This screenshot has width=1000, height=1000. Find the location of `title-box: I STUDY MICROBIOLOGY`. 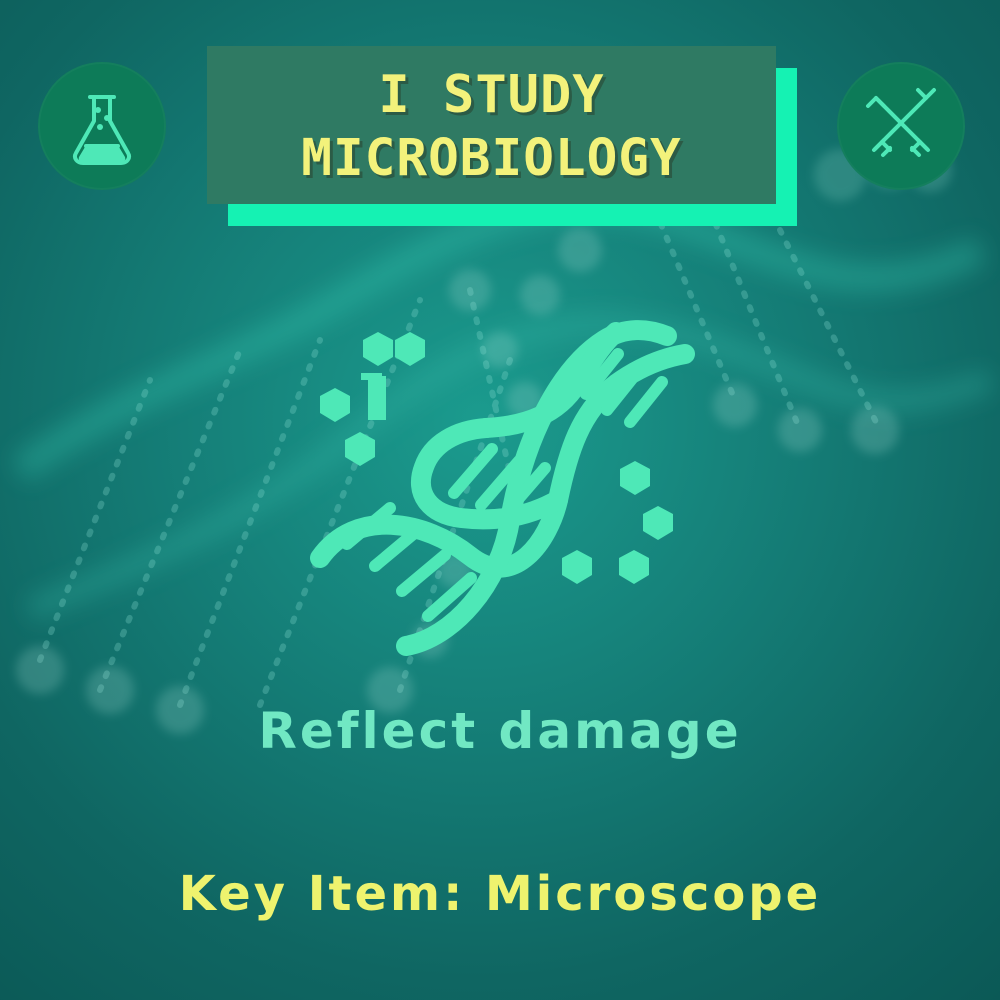

title-box: I STUDY MICROBIOLOGY is located at coordinates (491, 125).